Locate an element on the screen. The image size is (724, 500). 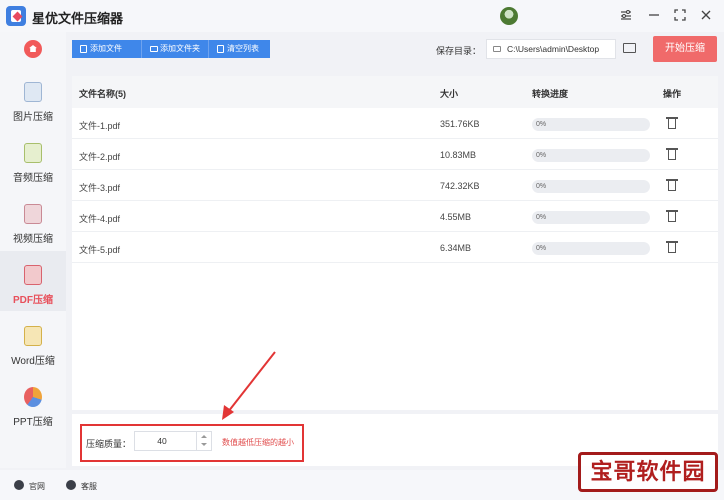
file-name: 文件-5.pdf is located at coordinates (100, 250).